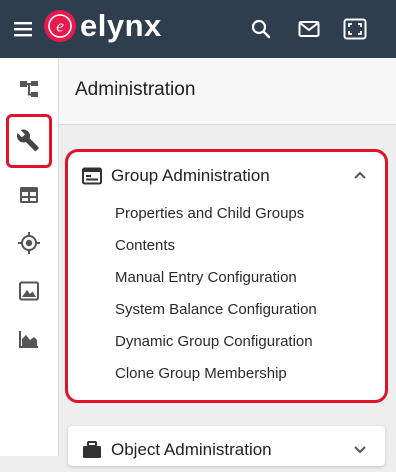 The width and height of the screenshot is (396, 472). Describe the element at coordinates (226, 310) in the screenshot. I see `link-system-balance-configuration: System Balance Configuration` at that location.